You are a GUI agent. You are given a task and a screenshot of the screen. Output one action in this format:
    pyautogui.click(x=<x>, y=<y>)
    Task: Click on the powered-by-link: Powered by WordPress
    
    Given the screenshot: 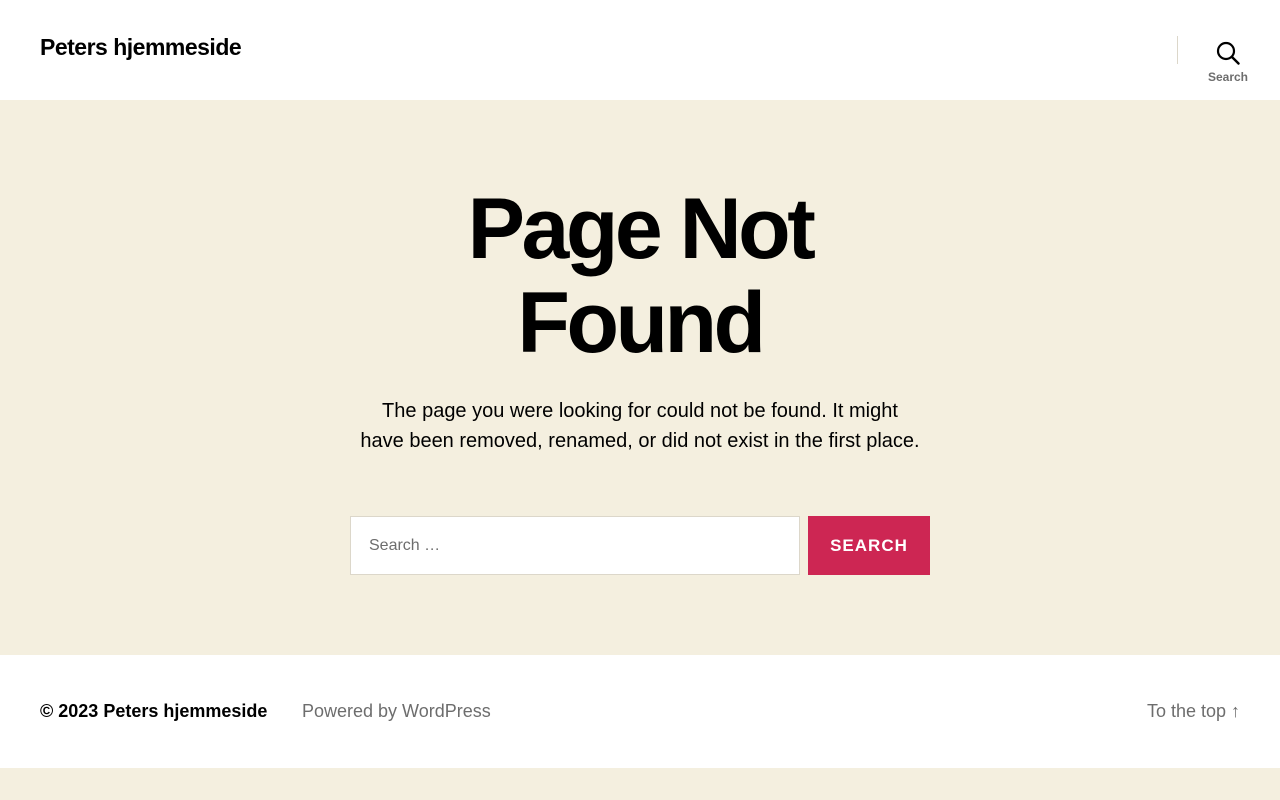 What is the action you would take?
    pyautogui.click(x=396, y=711)
    